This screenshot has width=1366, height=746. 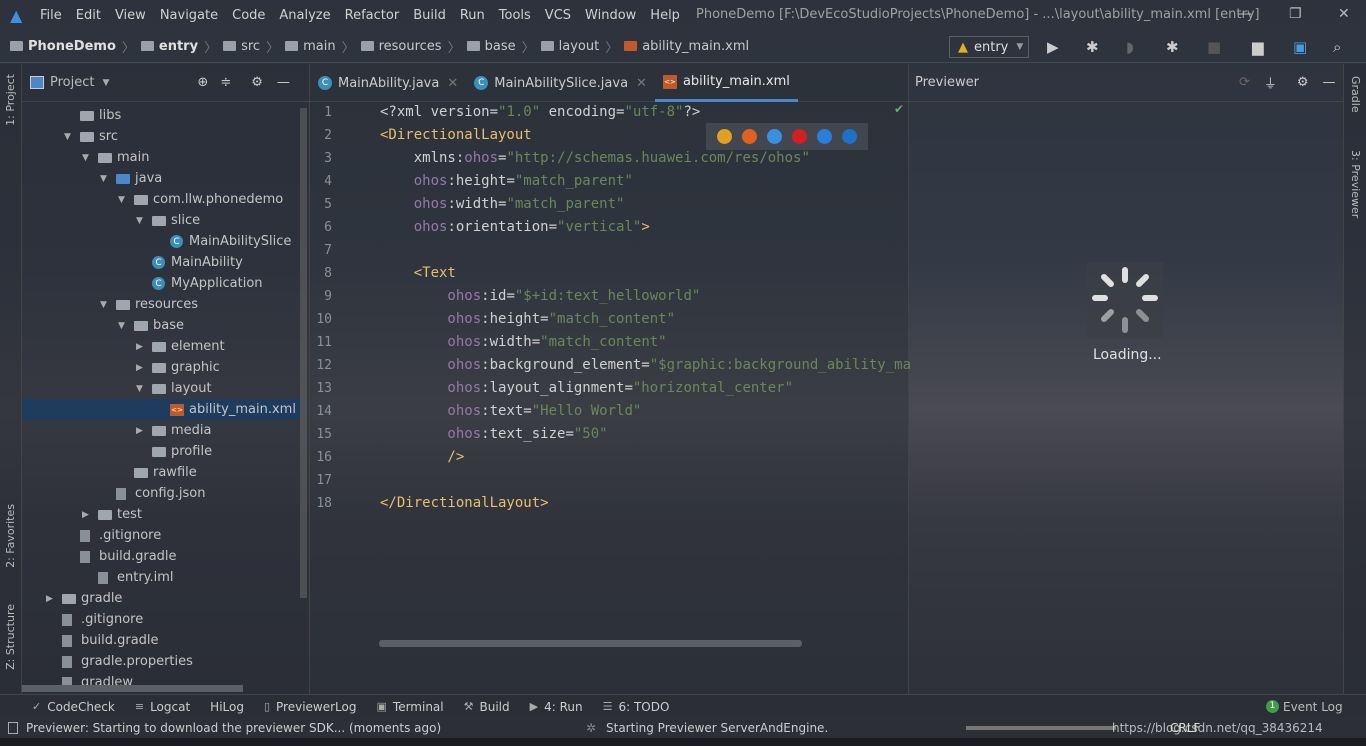 What do you see at coordinates (72, 82) in the screenshot?
I see `project-view-selector: Project` at bounding box center [72, 82].